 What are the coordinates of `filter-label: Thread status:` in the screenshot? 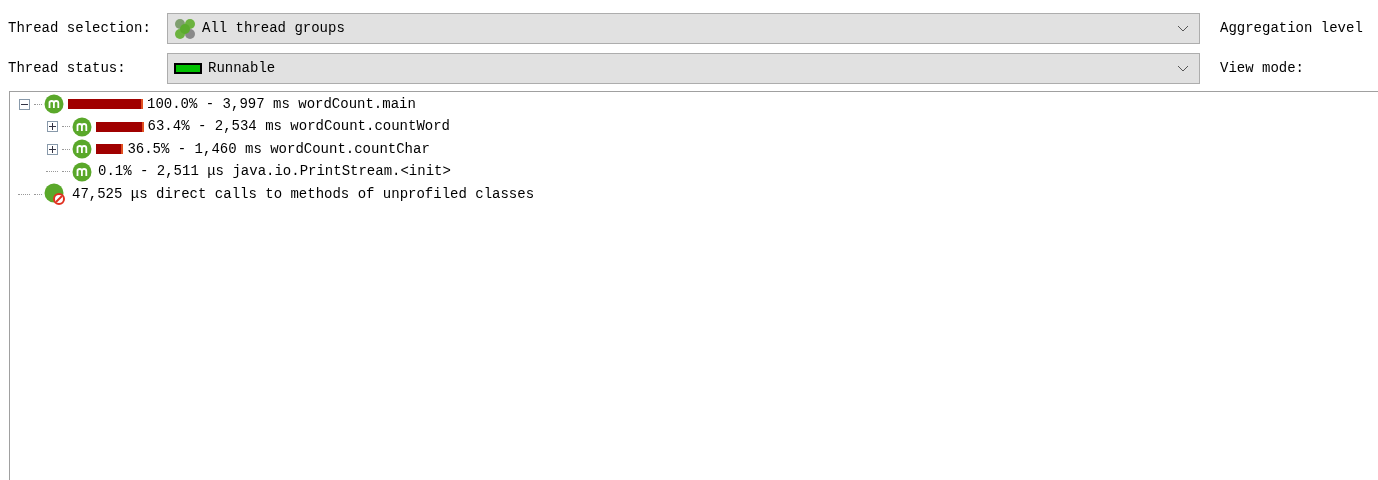 It's located at (67, 68).